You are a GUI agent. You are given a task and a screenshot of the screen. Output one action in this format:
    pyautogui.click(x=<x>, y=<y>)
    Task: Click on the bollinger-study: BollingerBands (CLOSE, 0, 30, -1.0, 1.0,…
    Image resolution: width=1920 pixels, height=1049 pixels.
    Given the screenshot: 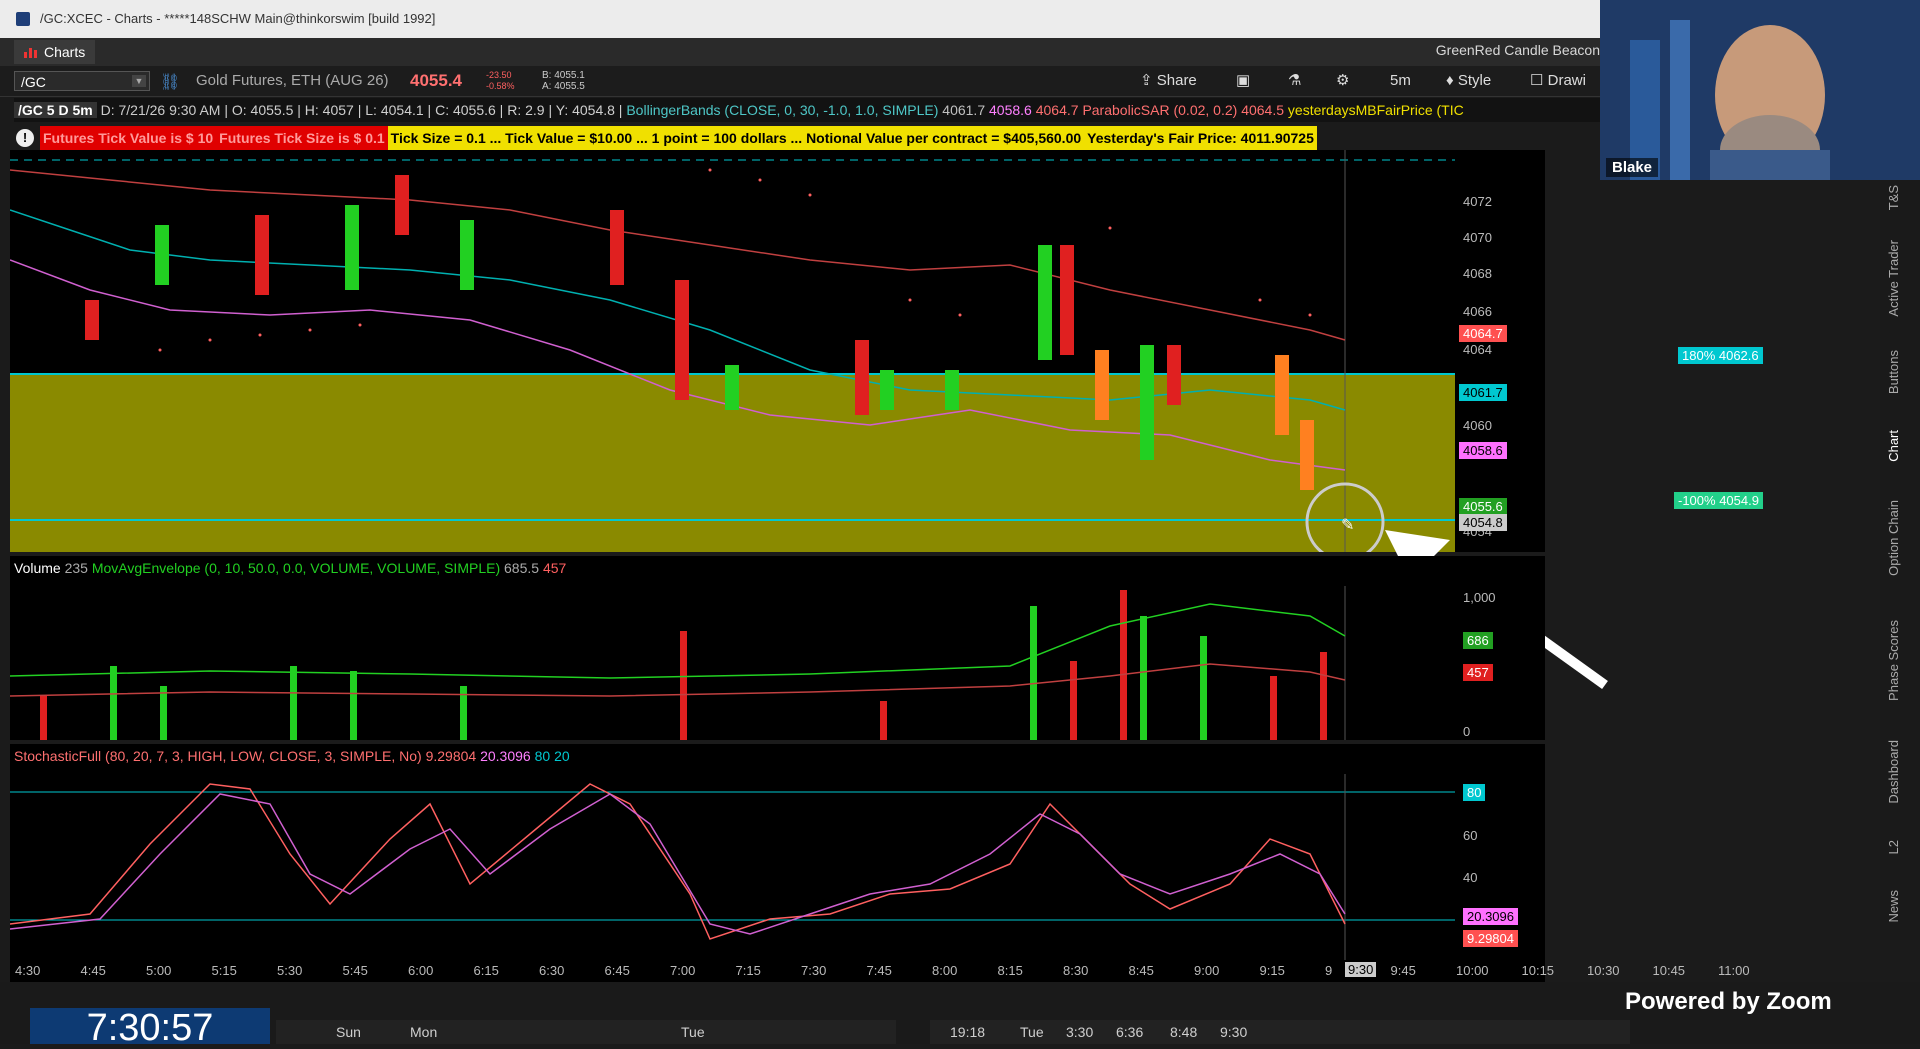 What is the action you would take?
    pyautogui.click(x=782, y=110)
    